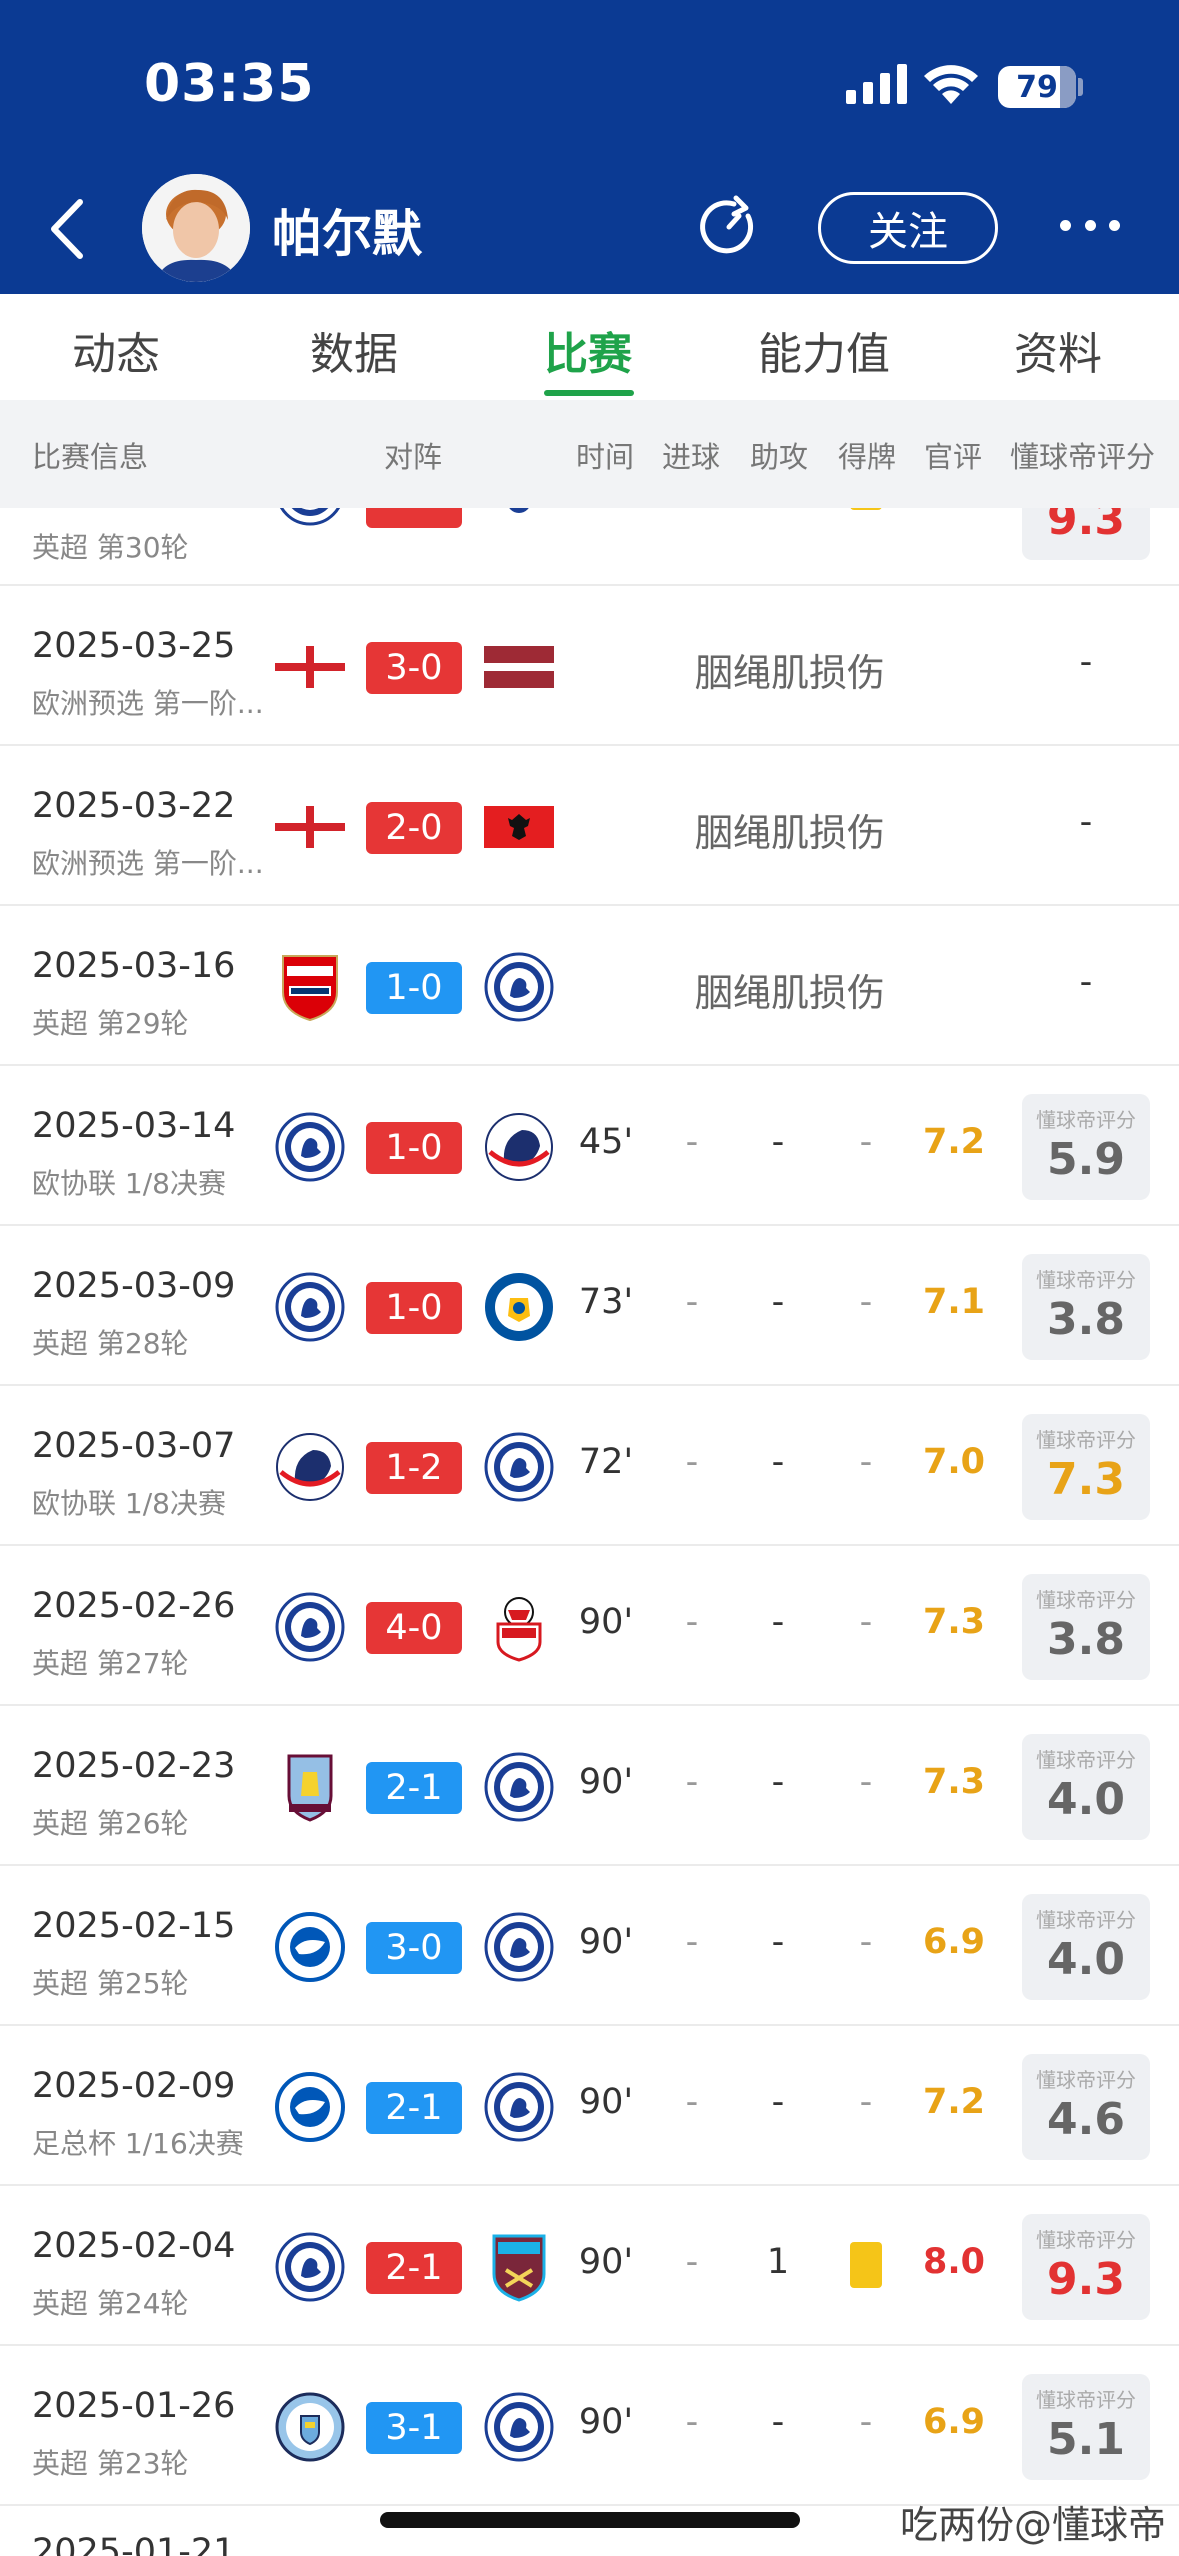 This screenshot has width=1179, height=2556. What do you see at coordinates (69, 229) in the screenshot?
I see `back-arrow-icon` at bounding box center [69, 229].